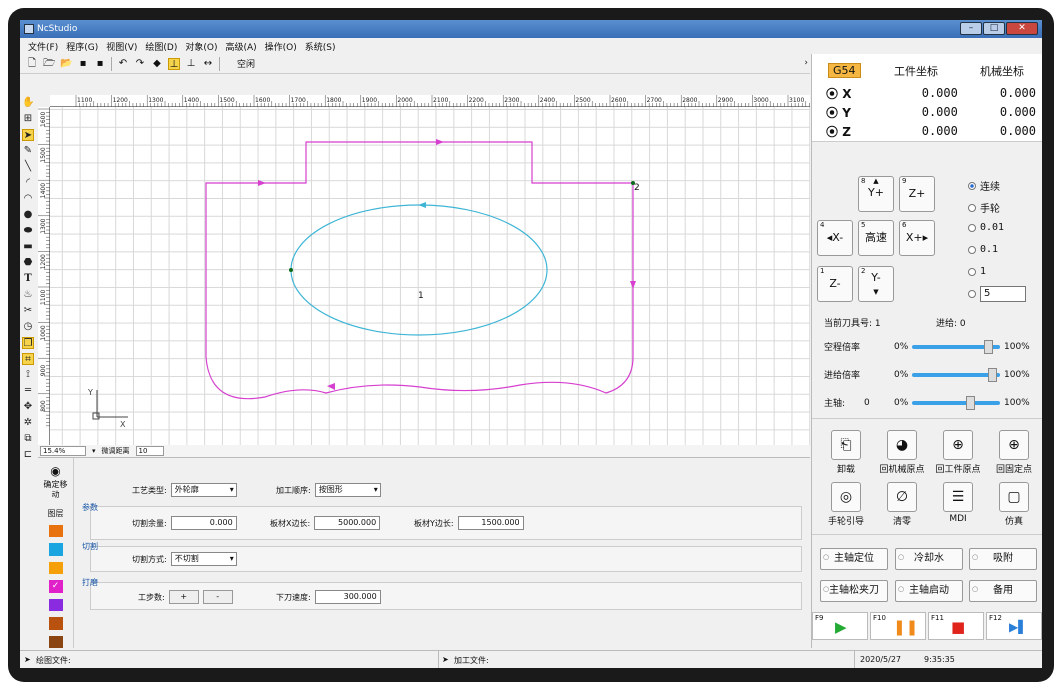 The image size is (1063, 690). Describe the element at coordinates (94, 451) in the screenshot. I see `zoom-dropdown-icon: ▾` at that location.